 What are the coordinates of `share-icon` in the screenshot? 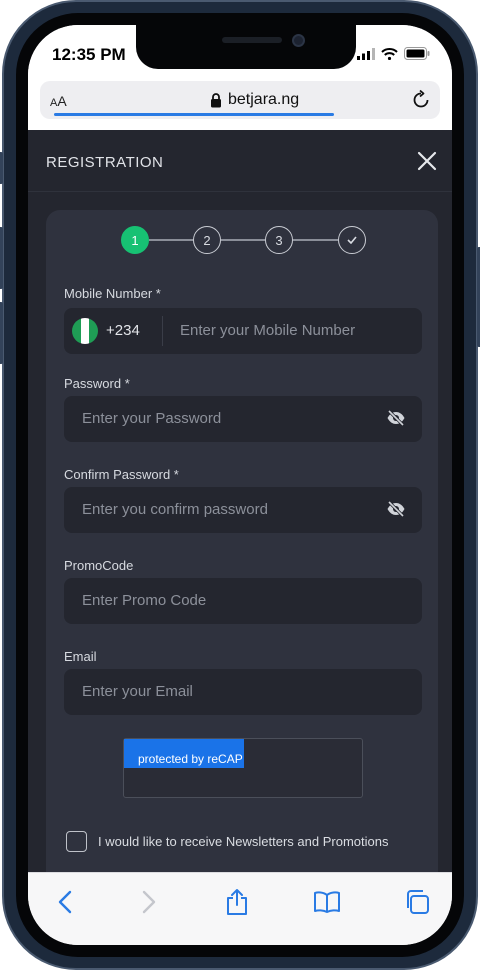 It's located at (237, 902).